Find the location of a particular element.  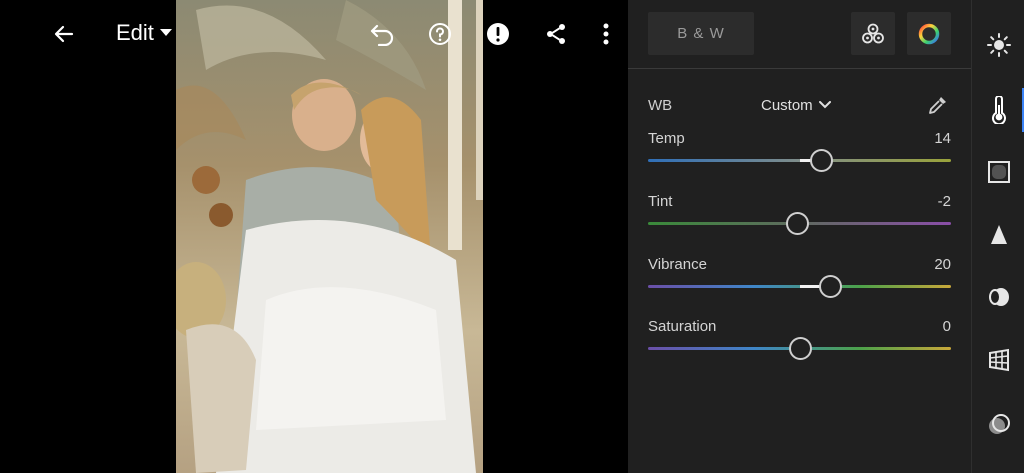

wb-preset-value: Custom is located at coordinates (787, 105).